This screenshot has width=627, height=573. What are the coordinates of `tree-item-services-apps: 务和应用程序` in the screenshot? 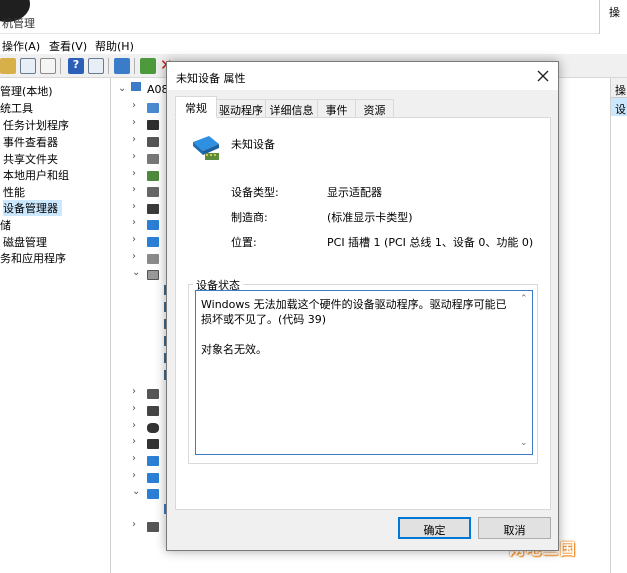 It's located at (33, 258).